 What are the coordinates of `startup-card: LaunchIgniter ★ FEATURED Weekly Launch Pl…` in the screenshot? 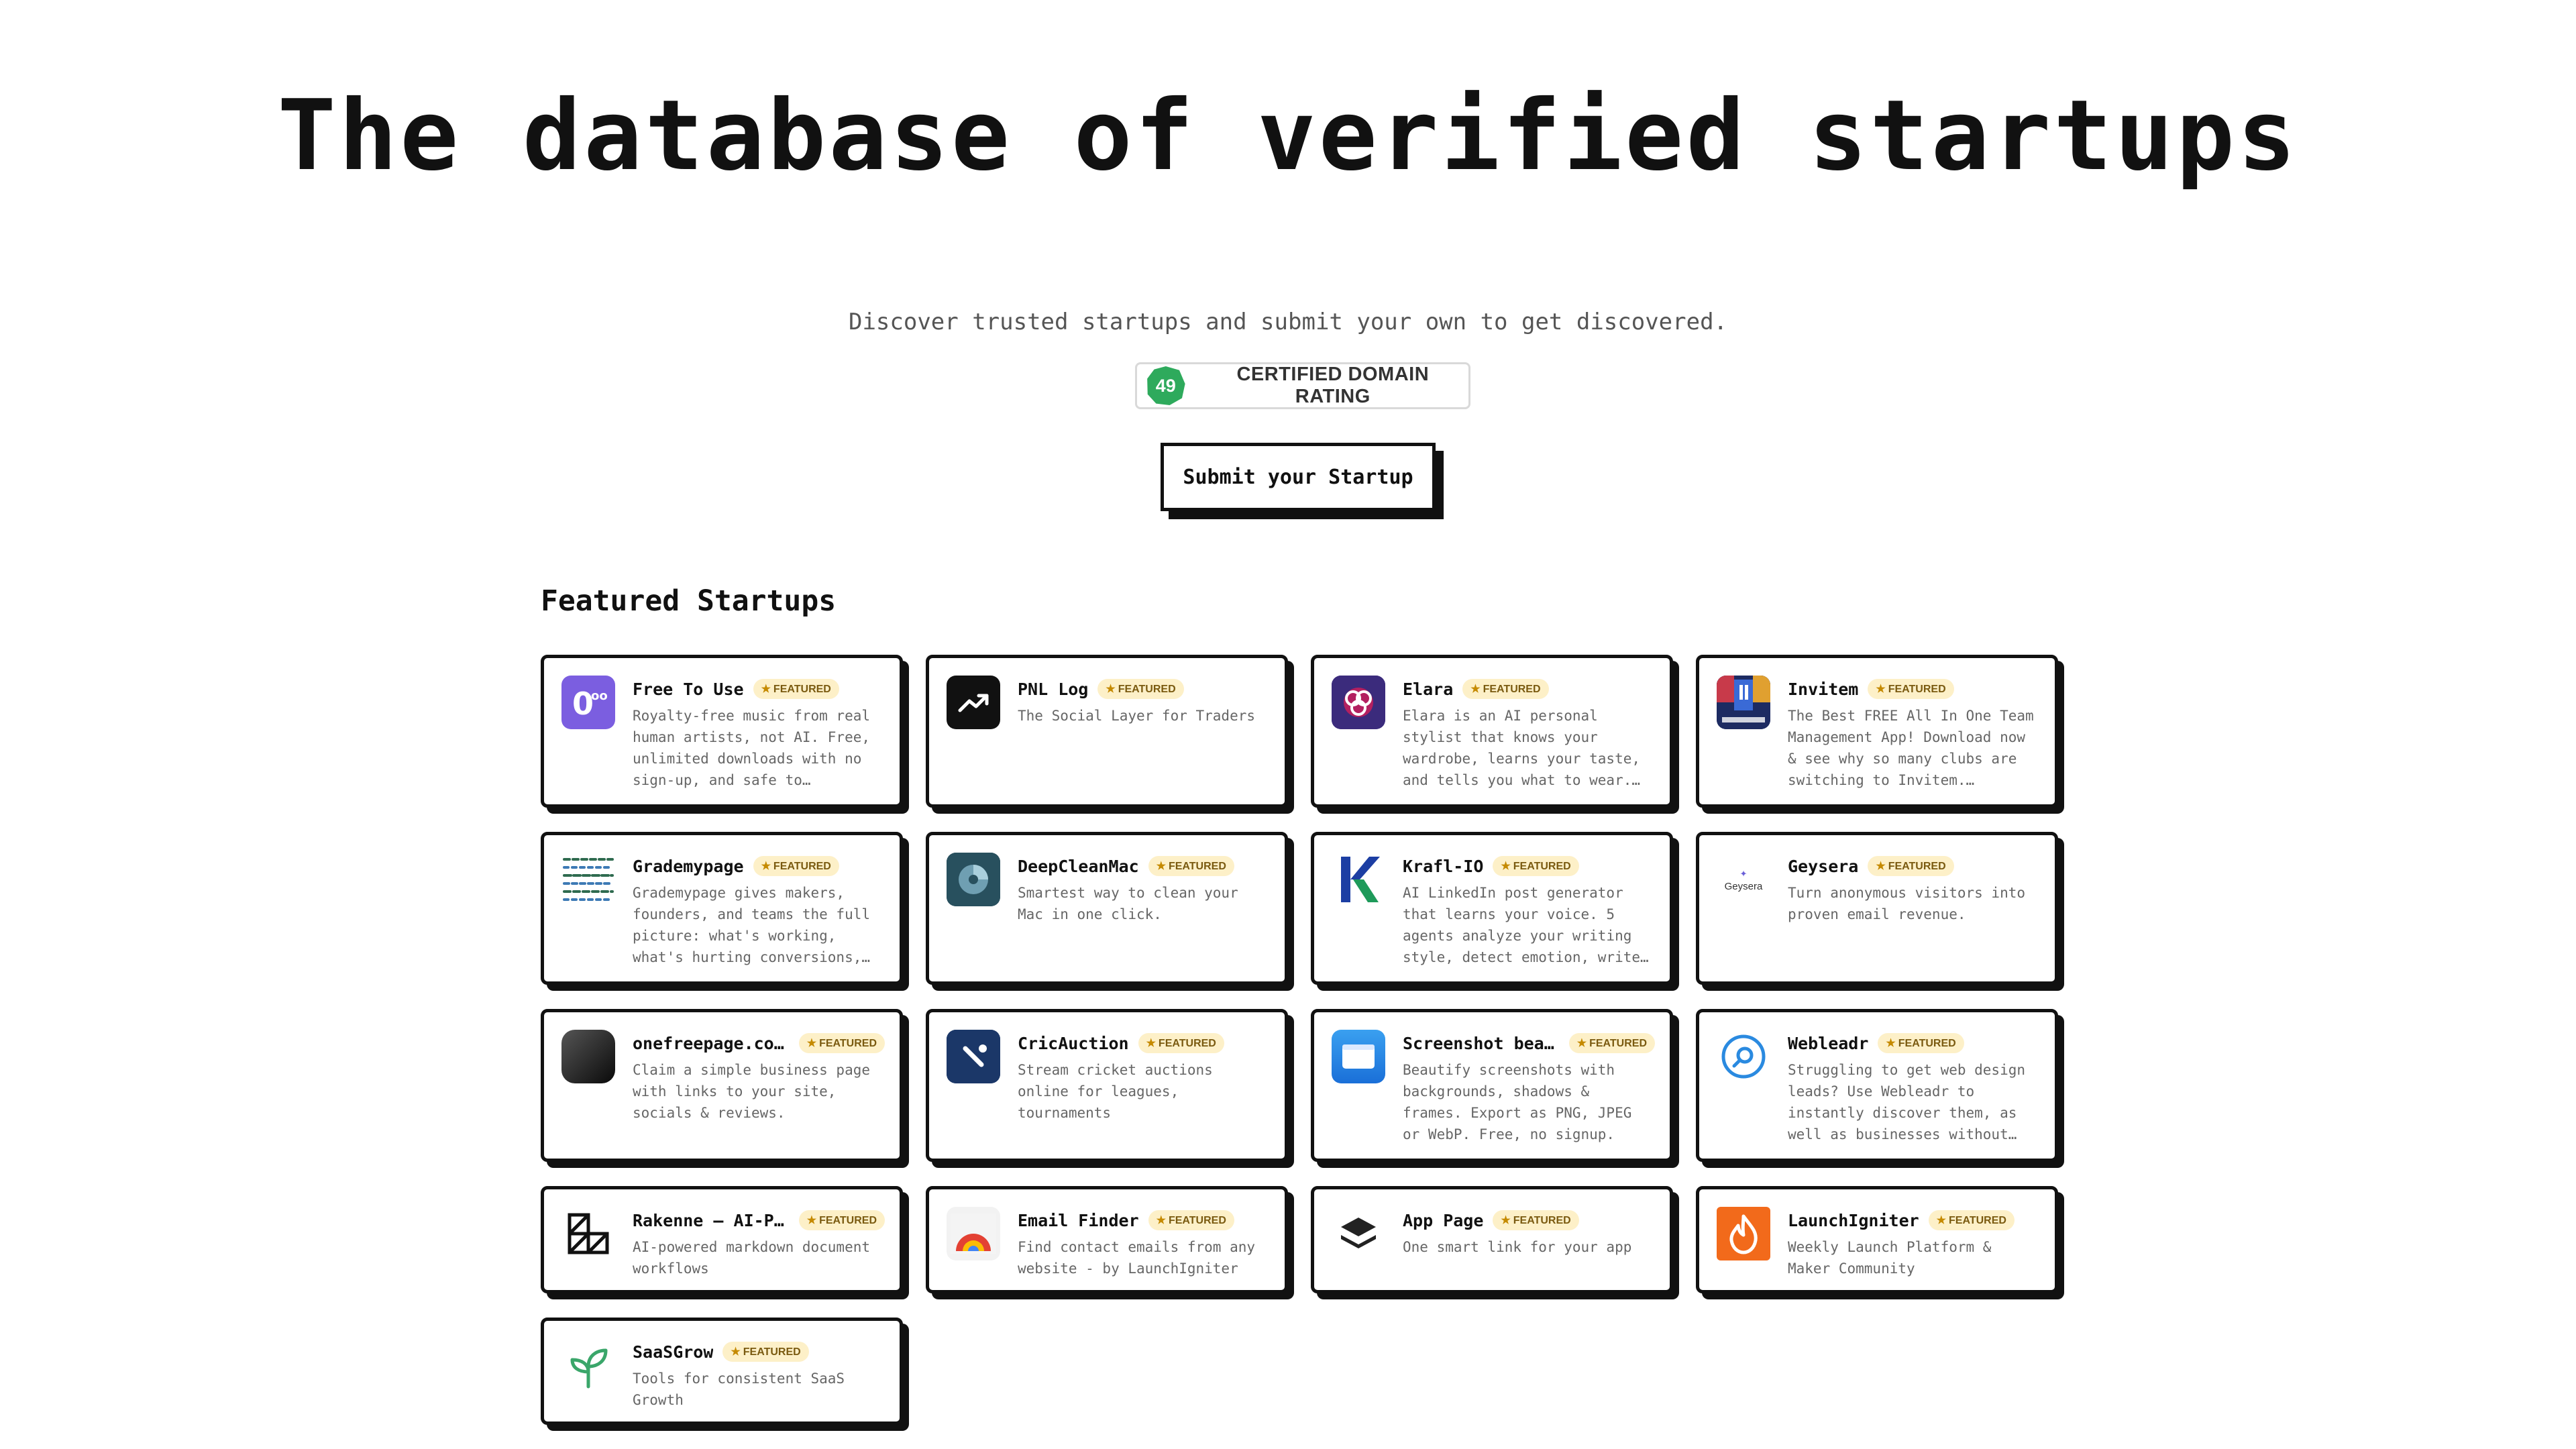 It's located at (1877, 1239).